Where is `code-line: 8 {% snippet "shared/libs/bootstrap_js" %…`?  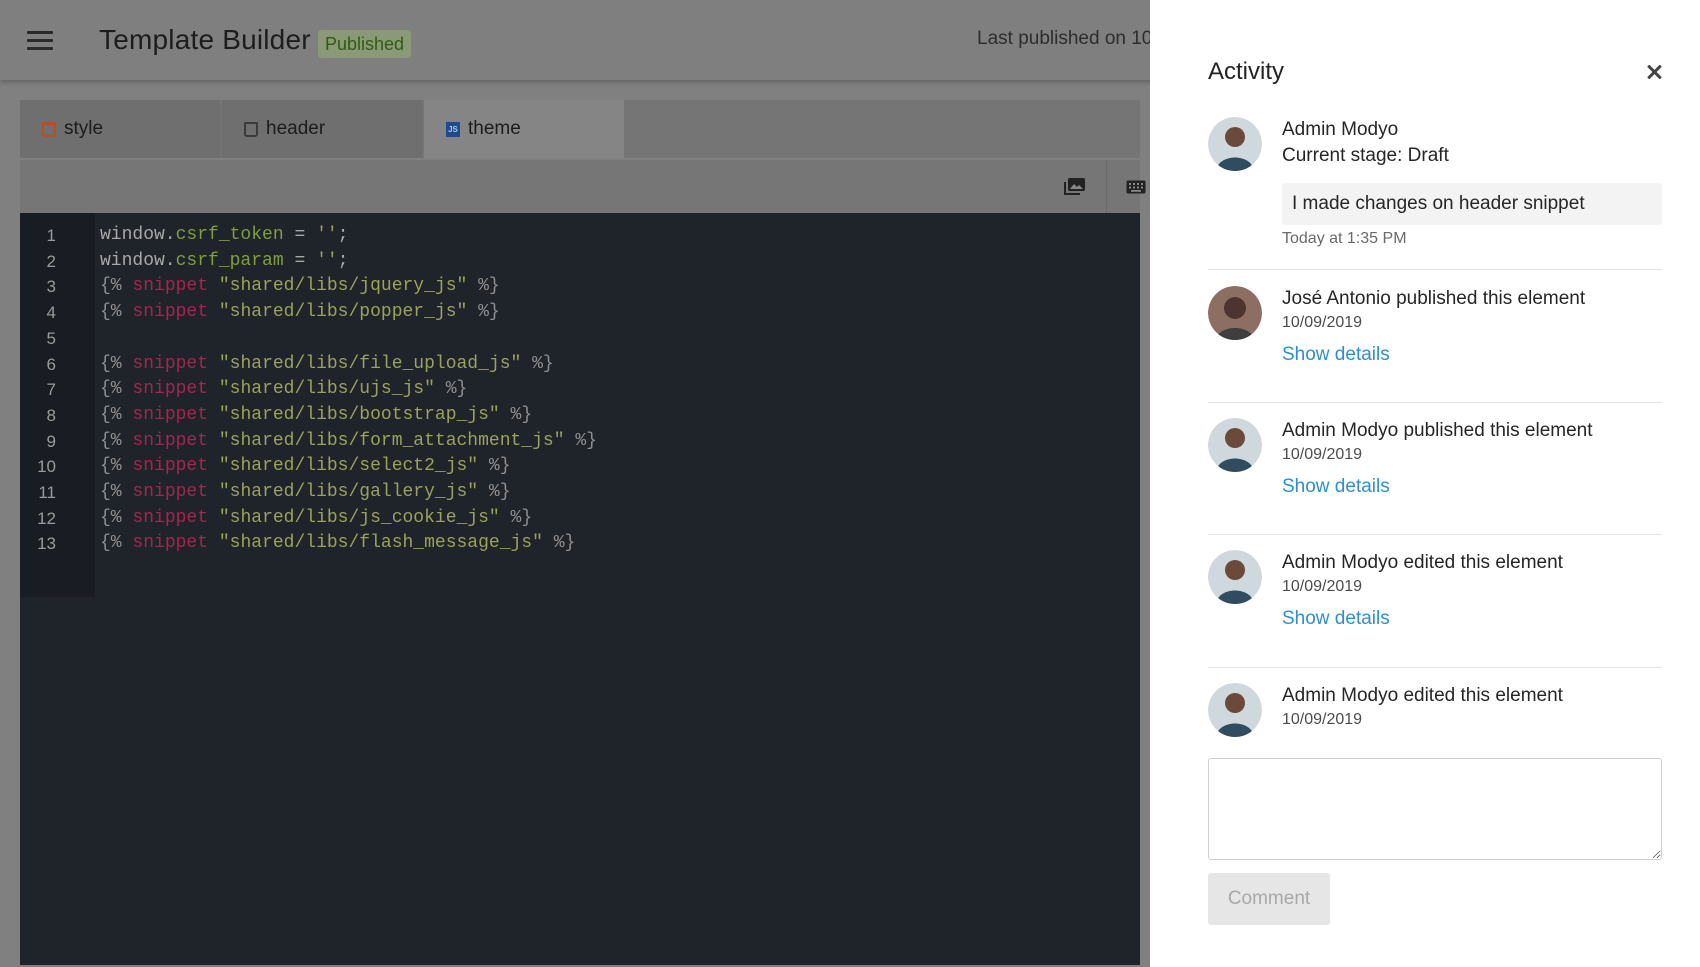 code-line: 8 {% snippet "shared/libs/bootstrap_js" %… is located at coordinates (308, 416).